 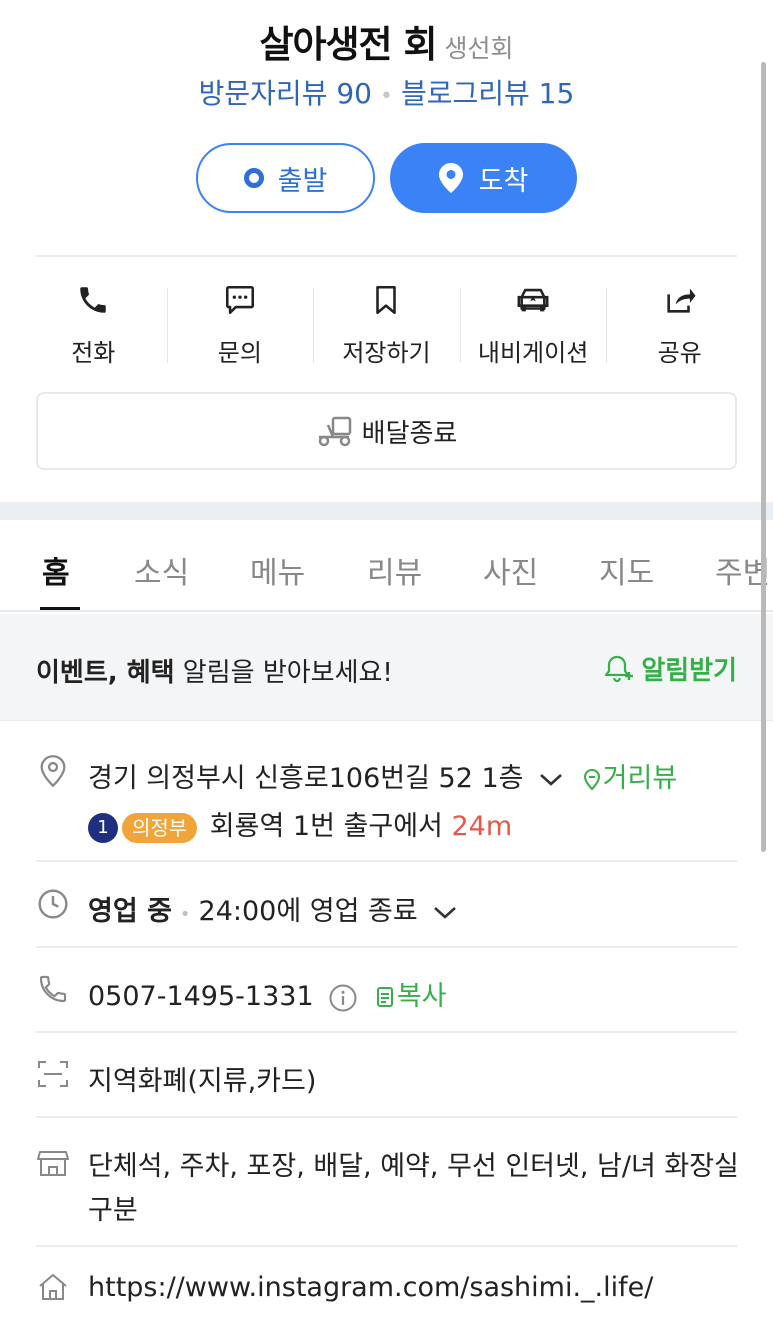 I want to click on hours-line: 영업 중 • 24:00에 영업 종료, so click(x=273, y=908).